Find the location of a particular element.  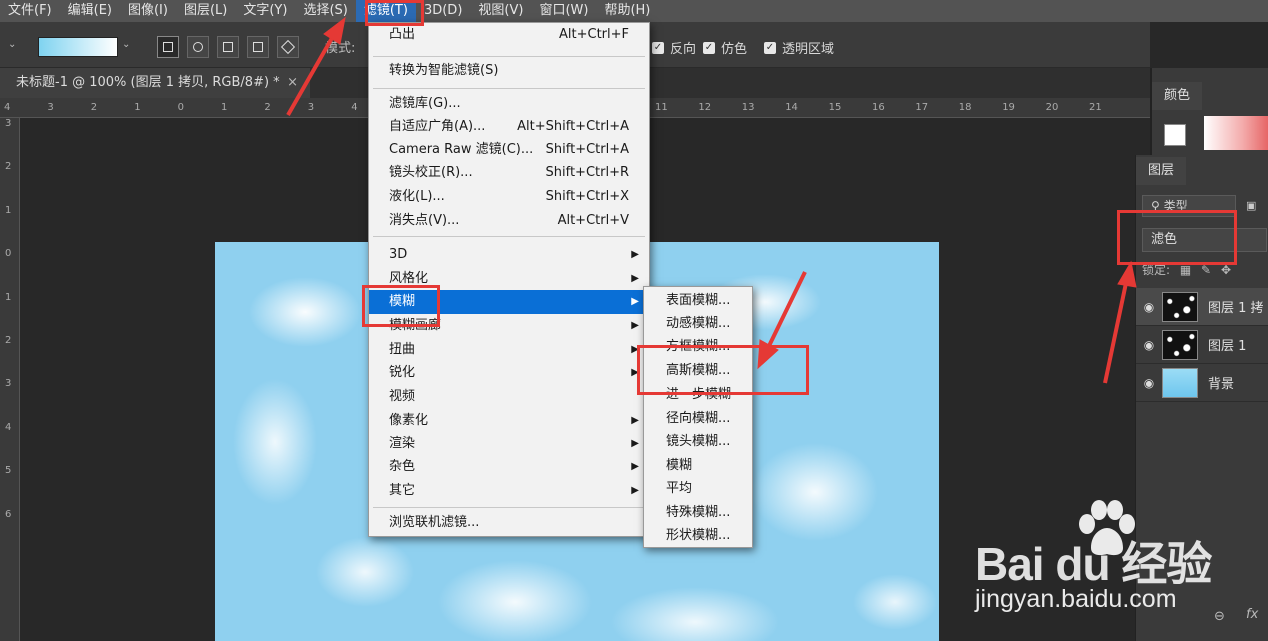

baidu-jingyan-watermark: Bai du 经验 jingyan.baidu.com is located at coordinates (1120, 570).